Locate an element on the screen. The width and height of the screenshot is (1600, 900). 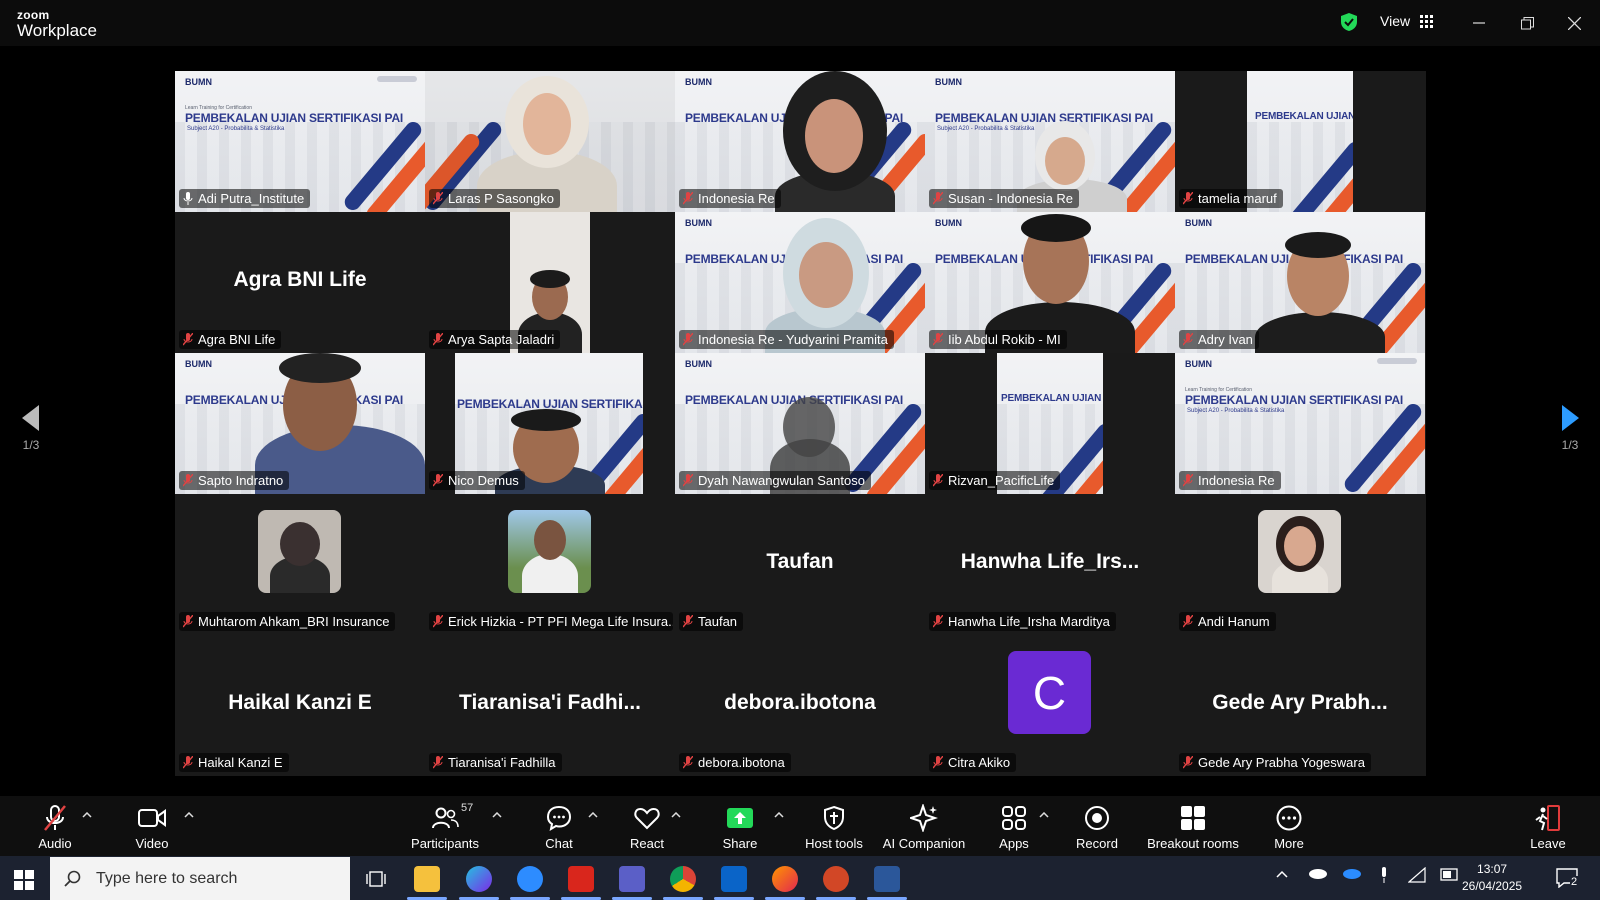
participant-name-label: Nico Demus is located at coordinates (477, 480).